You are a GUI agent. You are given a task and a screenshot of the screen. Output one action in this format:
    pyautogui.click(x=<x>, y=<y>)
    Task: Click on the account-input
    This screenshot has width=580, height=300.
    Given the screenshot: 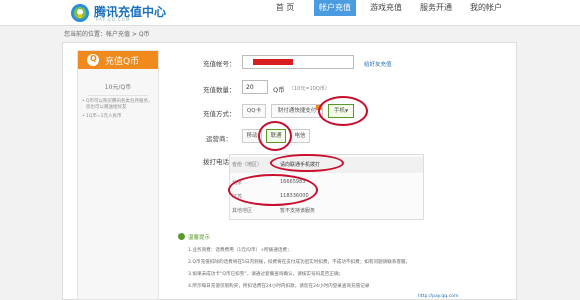 What is the action you would take?
    pyautogui.click(x=298, y=62)
    